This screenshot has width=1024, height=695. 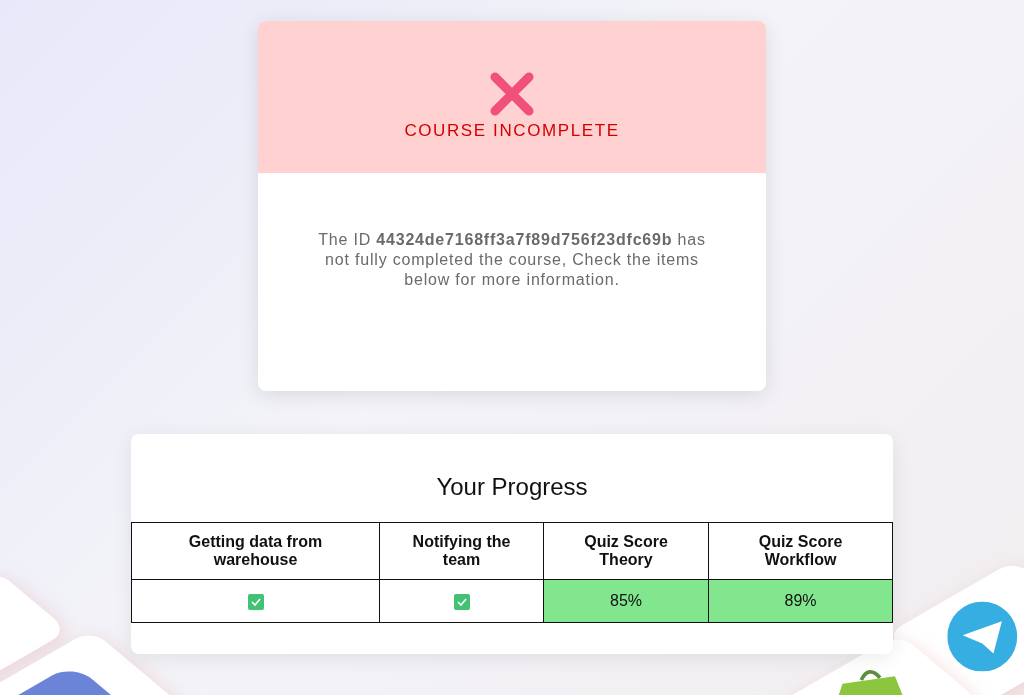 What do you see at coordinates (512, 487) in the screenshot?
I see `progress-title: Your Progress` at bounding box center [512, 487].